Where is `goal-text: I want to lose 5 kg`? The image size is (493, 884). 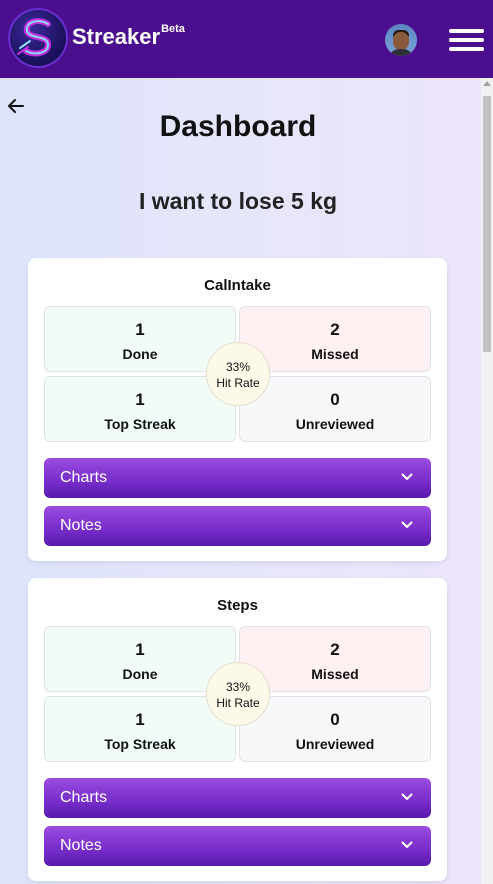
goal-text: I want to lose 5 kg is located at coordinates (238, 201).